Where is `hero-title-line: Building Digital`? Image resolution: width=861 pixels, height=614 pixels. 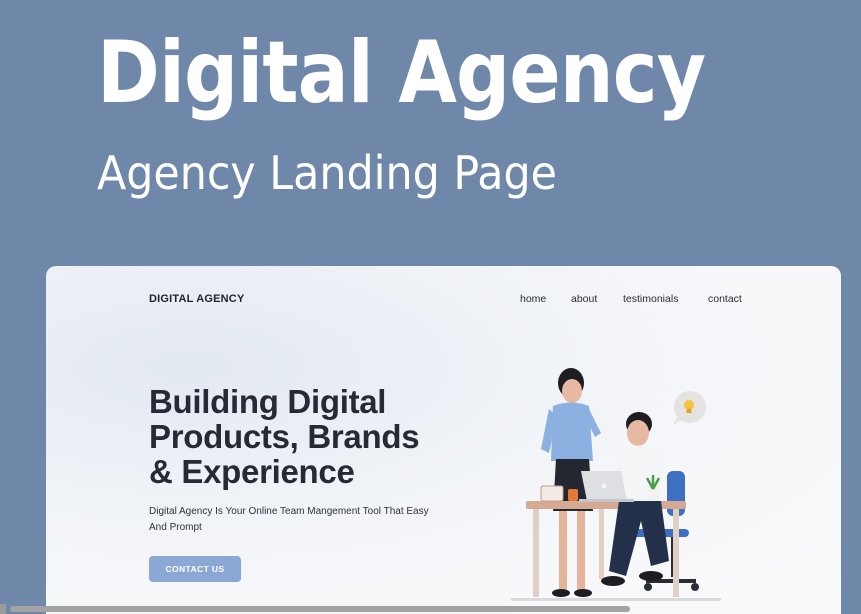 hero-title-line: Building Digital is located at coordinates (268, 401).